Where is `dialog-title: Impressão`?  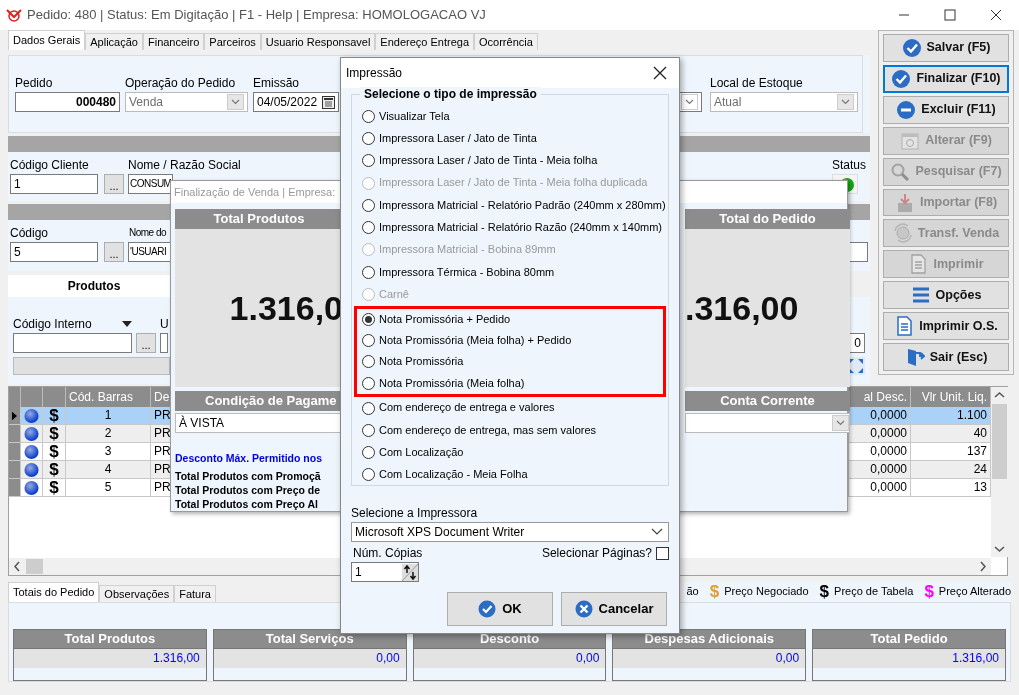
dialog-title: Impressão is located at coordinates (374, 73).